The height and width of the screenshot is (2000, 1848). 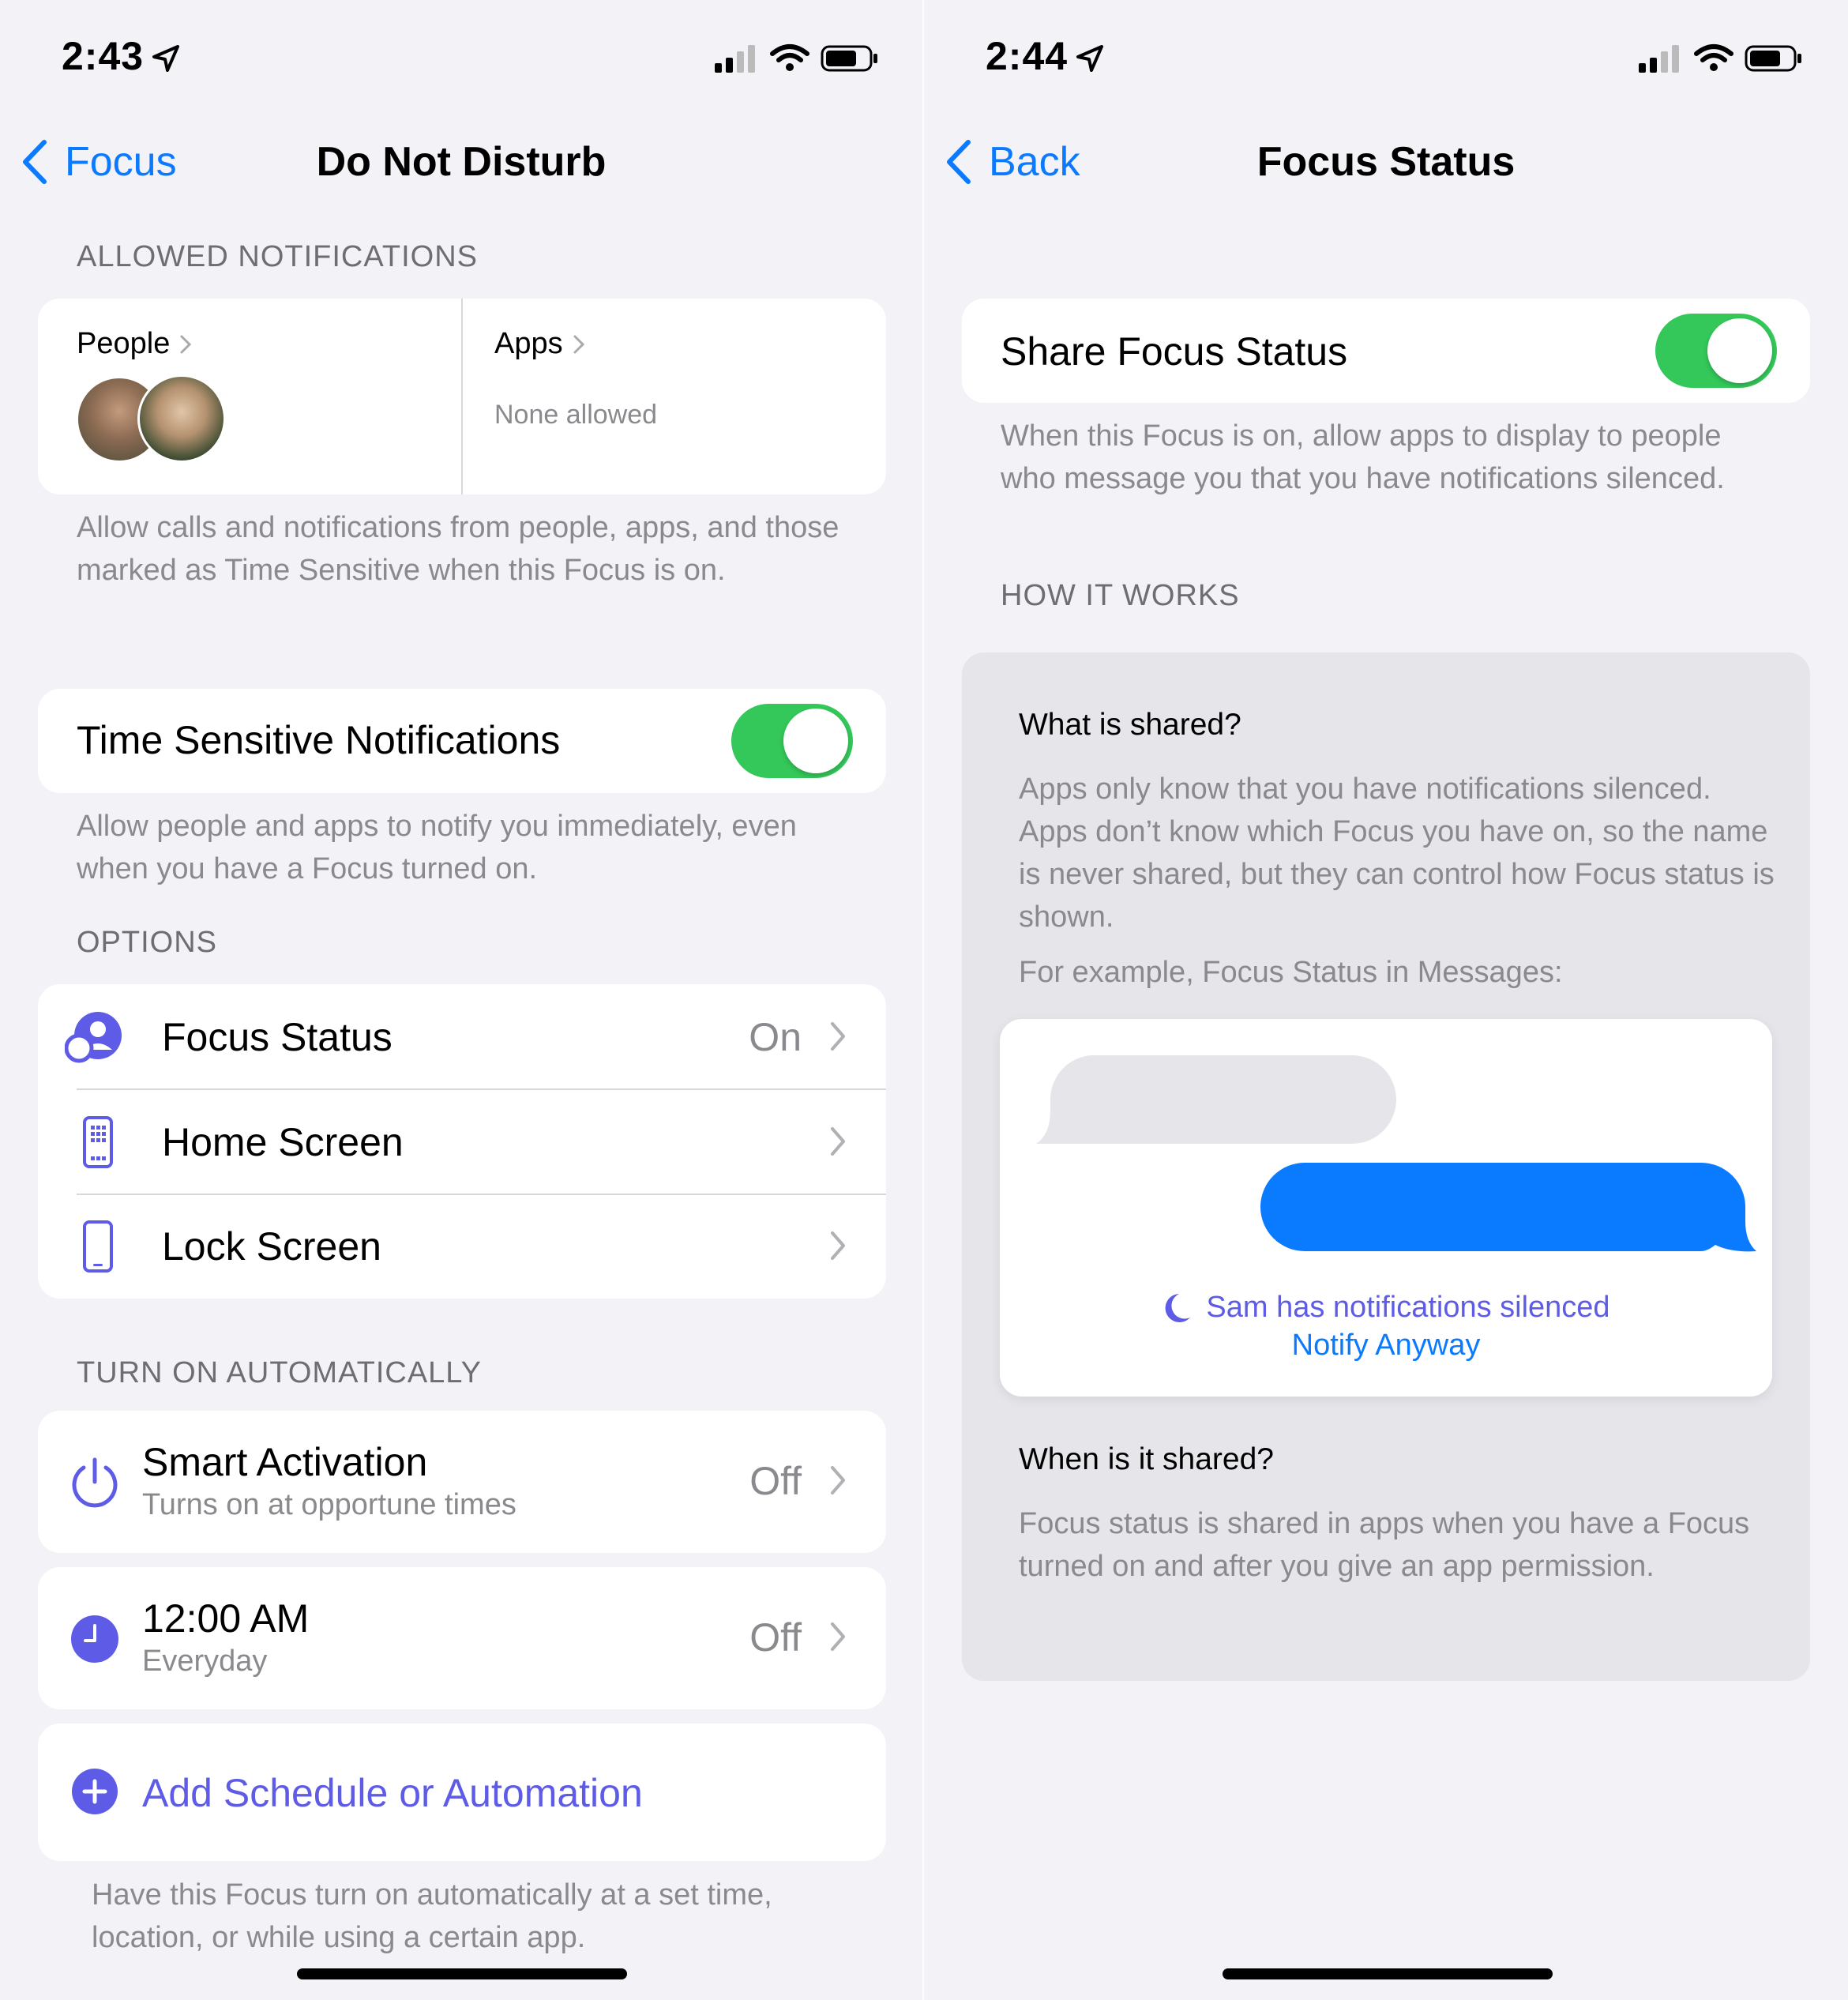 What do you see at coordinates (205, 1661) in the screenshot?
I see `schedule-days: Everyday` at bounding box center [205, 1661].